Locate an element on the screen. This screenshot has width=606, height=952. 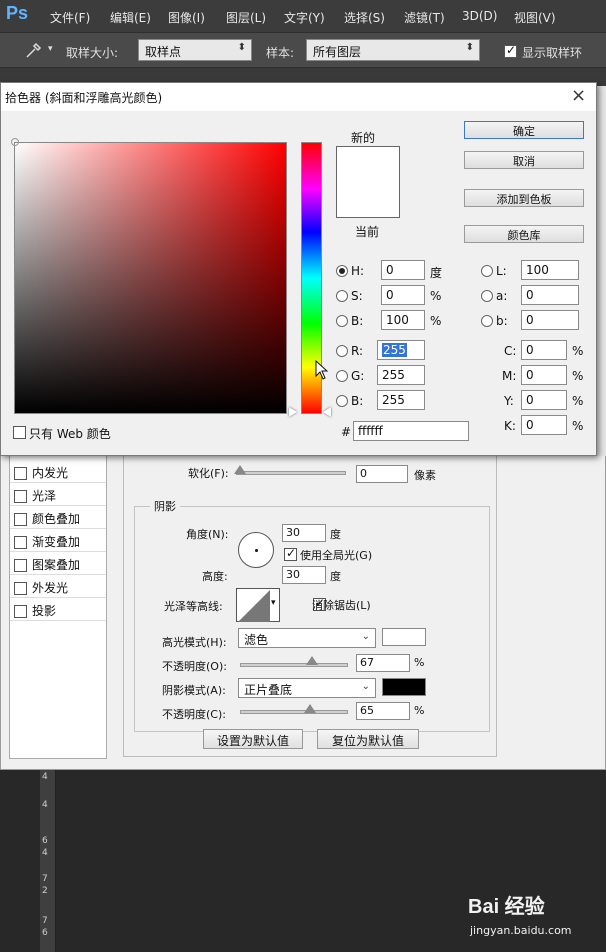
global-light-checkbox is located at coordinates (290, 553).